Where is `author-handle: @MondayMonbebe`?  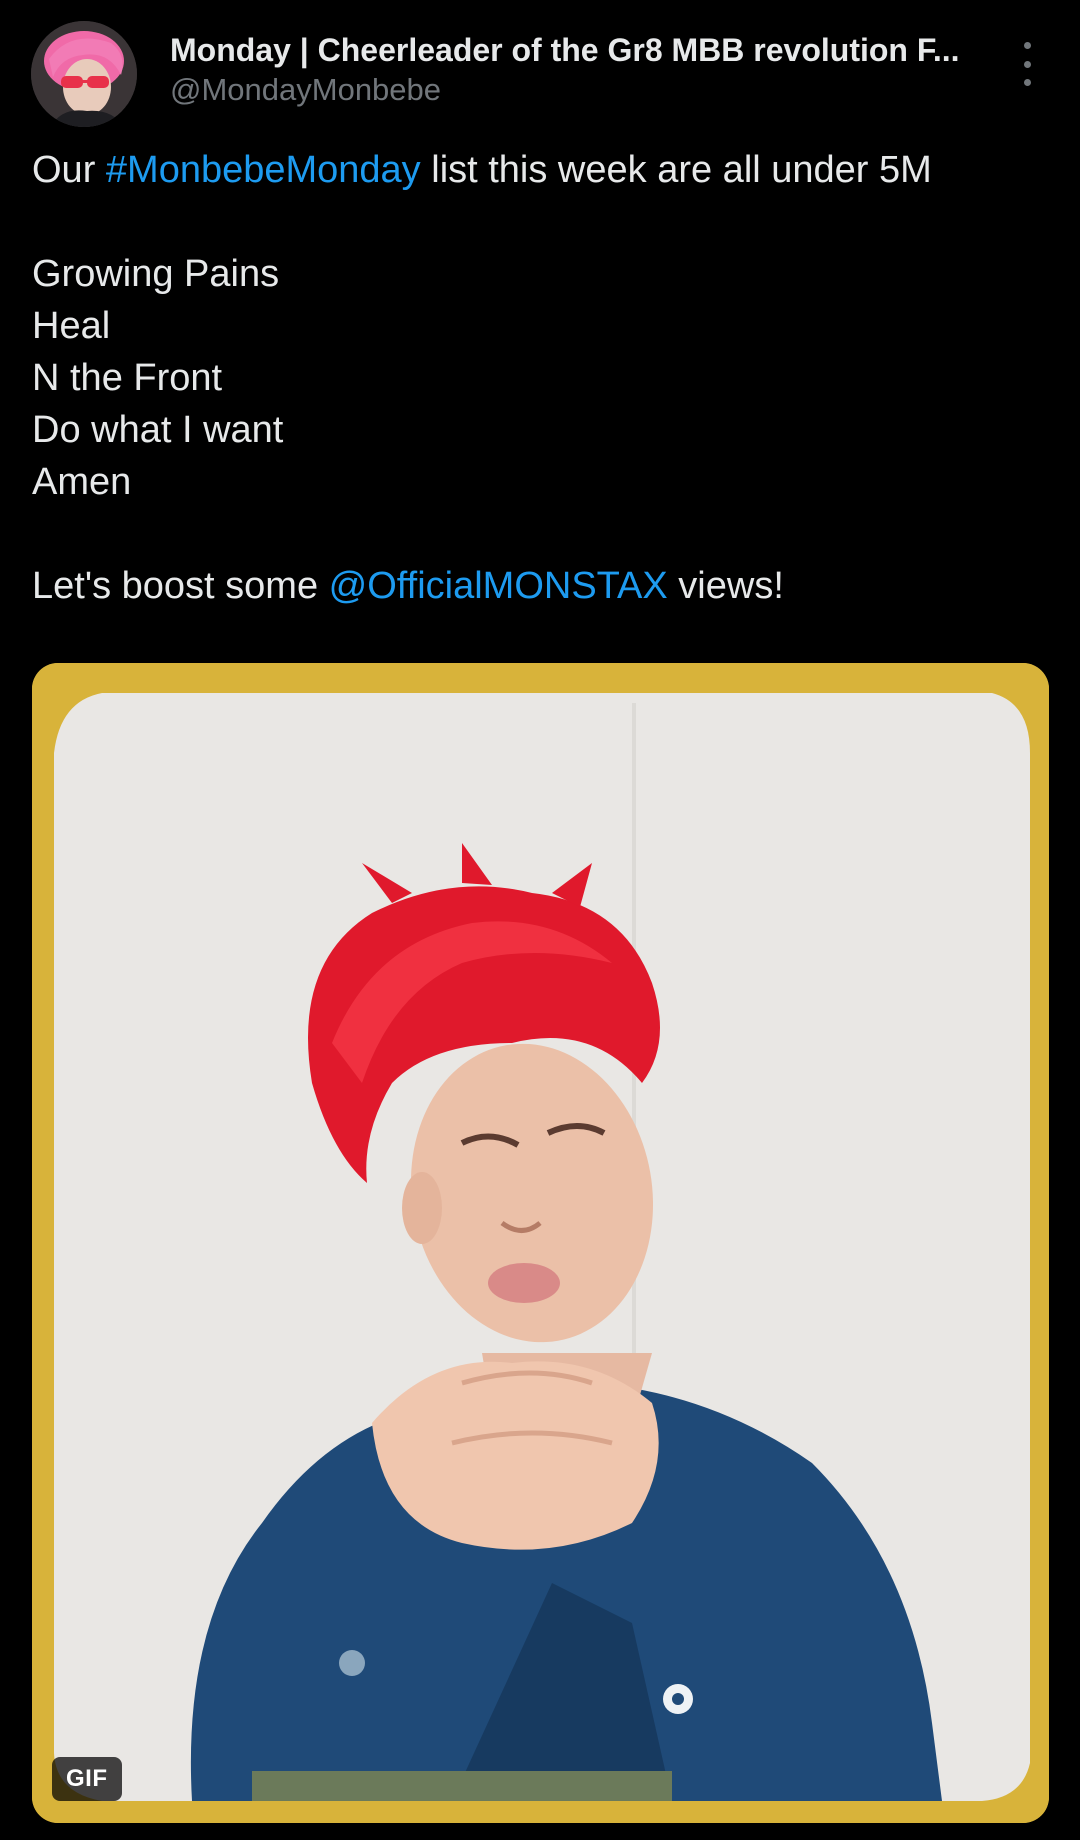 author-handle: @MondayMonbebe is located at coordinates (580, 90).